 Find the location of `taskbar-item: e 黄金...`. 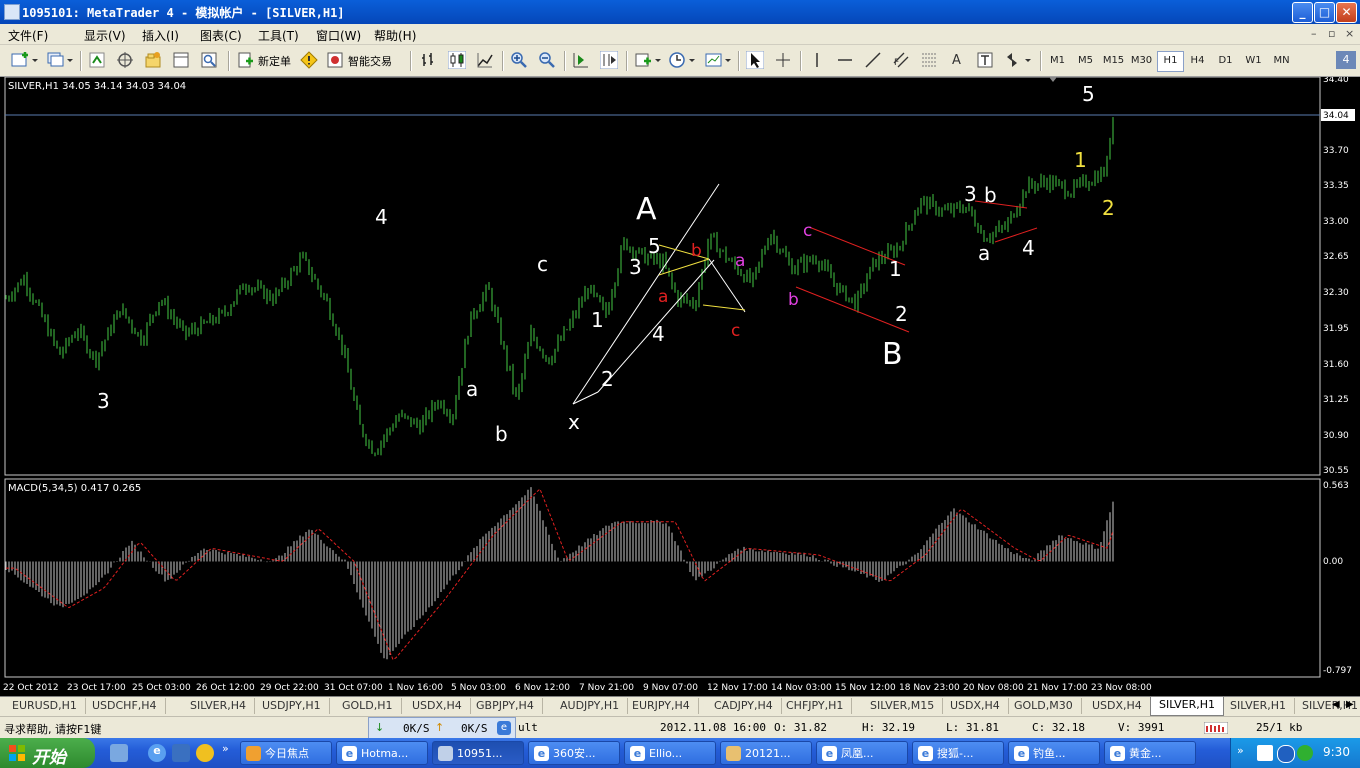

taskbar-item: e 黄金... is located at coordinates (1150, 753).